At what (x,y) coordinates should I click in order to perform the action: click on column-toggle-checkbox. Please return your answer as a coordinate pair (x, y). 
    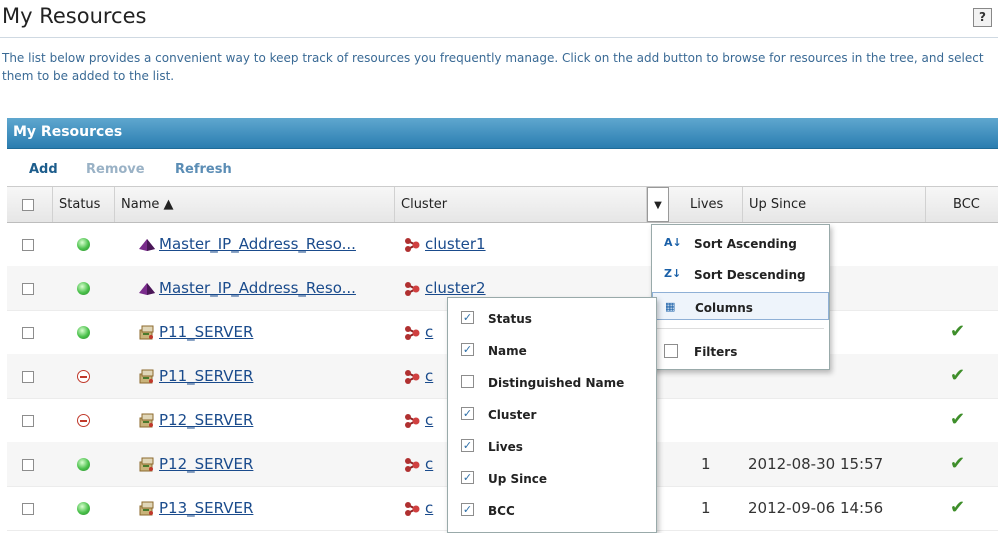
    Looking at the image, I should click on (467, 381).